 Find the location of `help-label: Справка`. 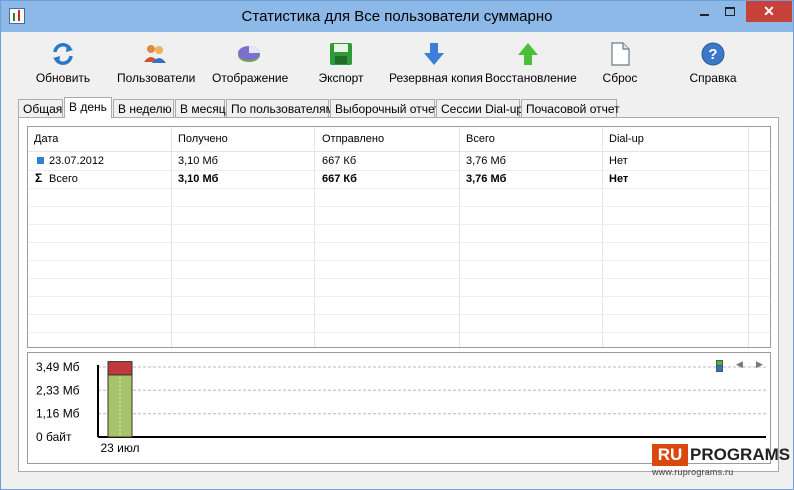

help-label: Справка is located at coordinates (713, 78).